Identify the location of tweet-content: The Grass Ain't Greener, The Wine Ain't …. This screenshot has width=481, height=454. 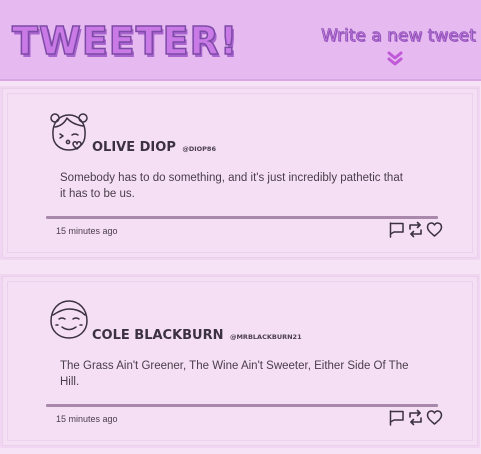
(234, 374).